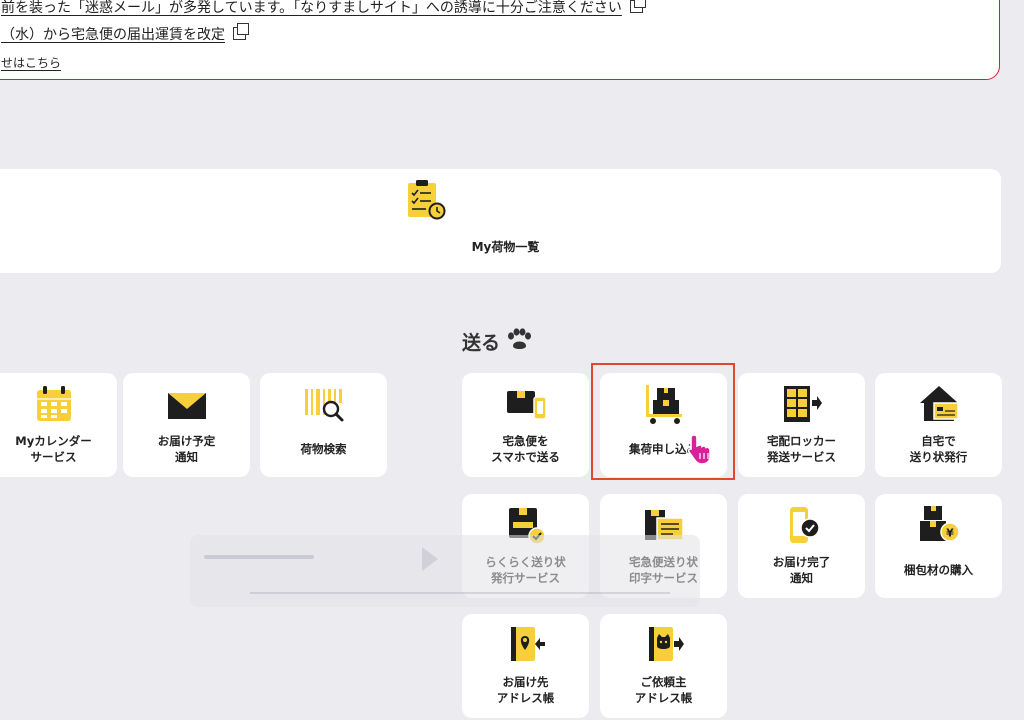 This screenshot has width=1024, height=720. I want to click on tile-calendar: Myカレンダー サービス, so click(58, 425).